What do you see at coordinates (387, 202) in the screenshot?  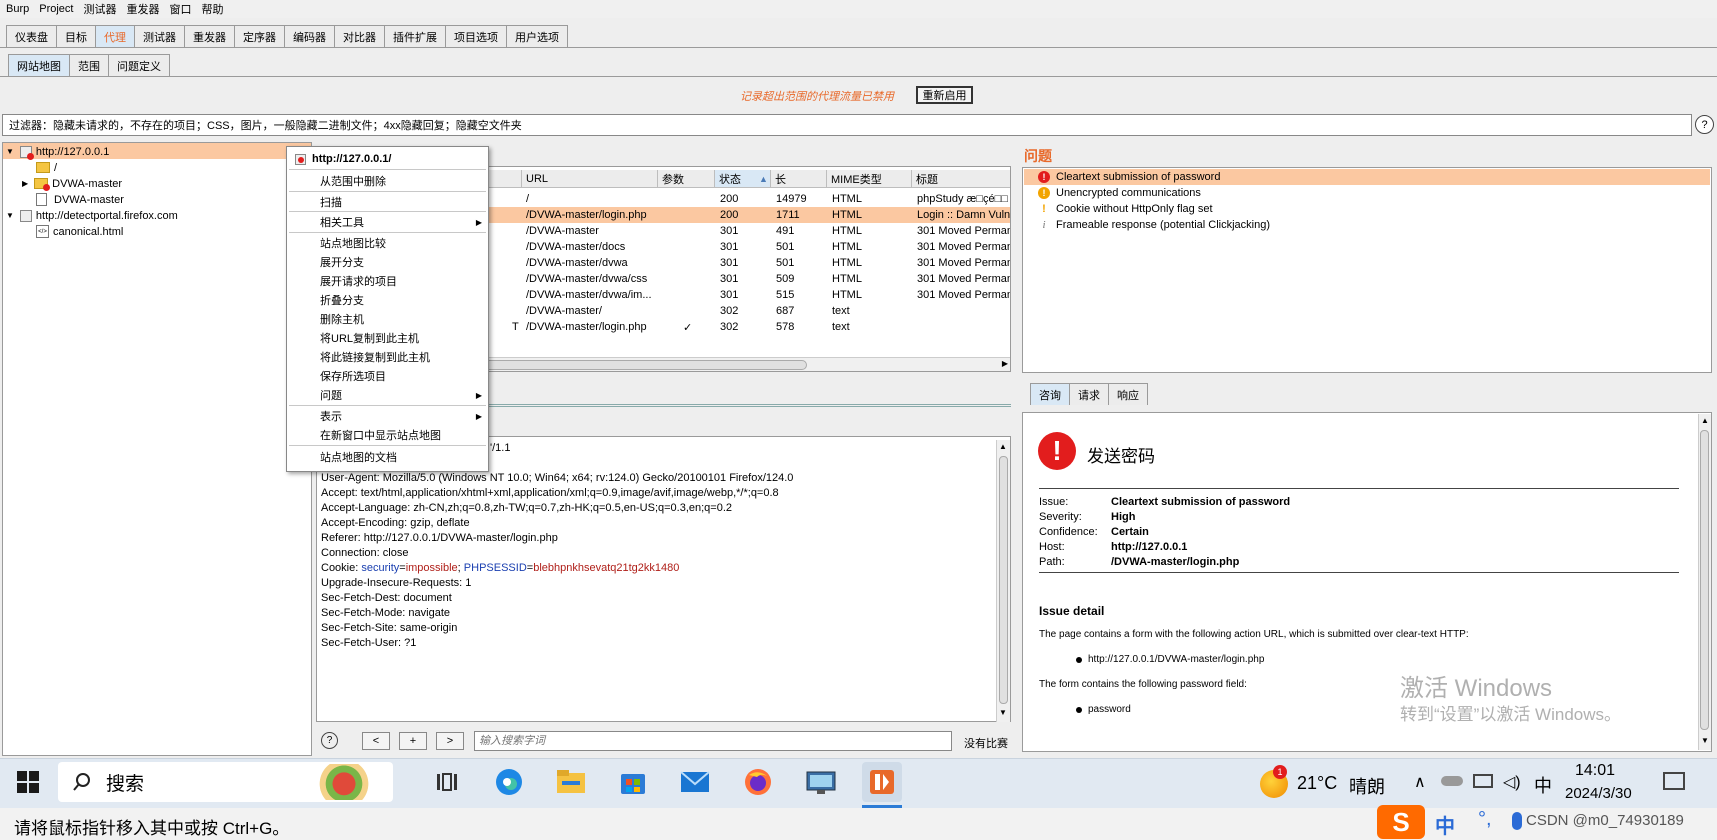 I see `menu-item-scan: 扫描` at bounding box center [387, 202].